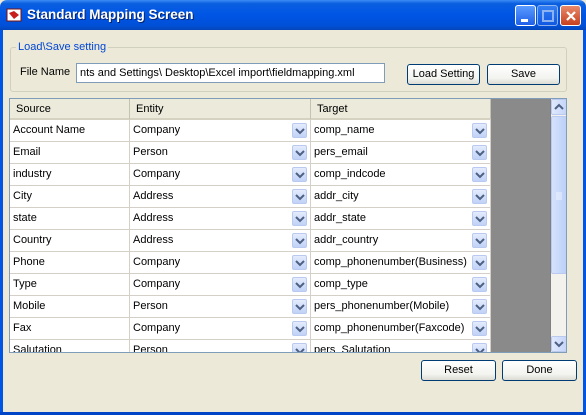 The image size is (586, 415). What do you see at coordinates (401, 219) in the screenshot?
I see `target-select: addr_state` at bounding box center [401, 219].